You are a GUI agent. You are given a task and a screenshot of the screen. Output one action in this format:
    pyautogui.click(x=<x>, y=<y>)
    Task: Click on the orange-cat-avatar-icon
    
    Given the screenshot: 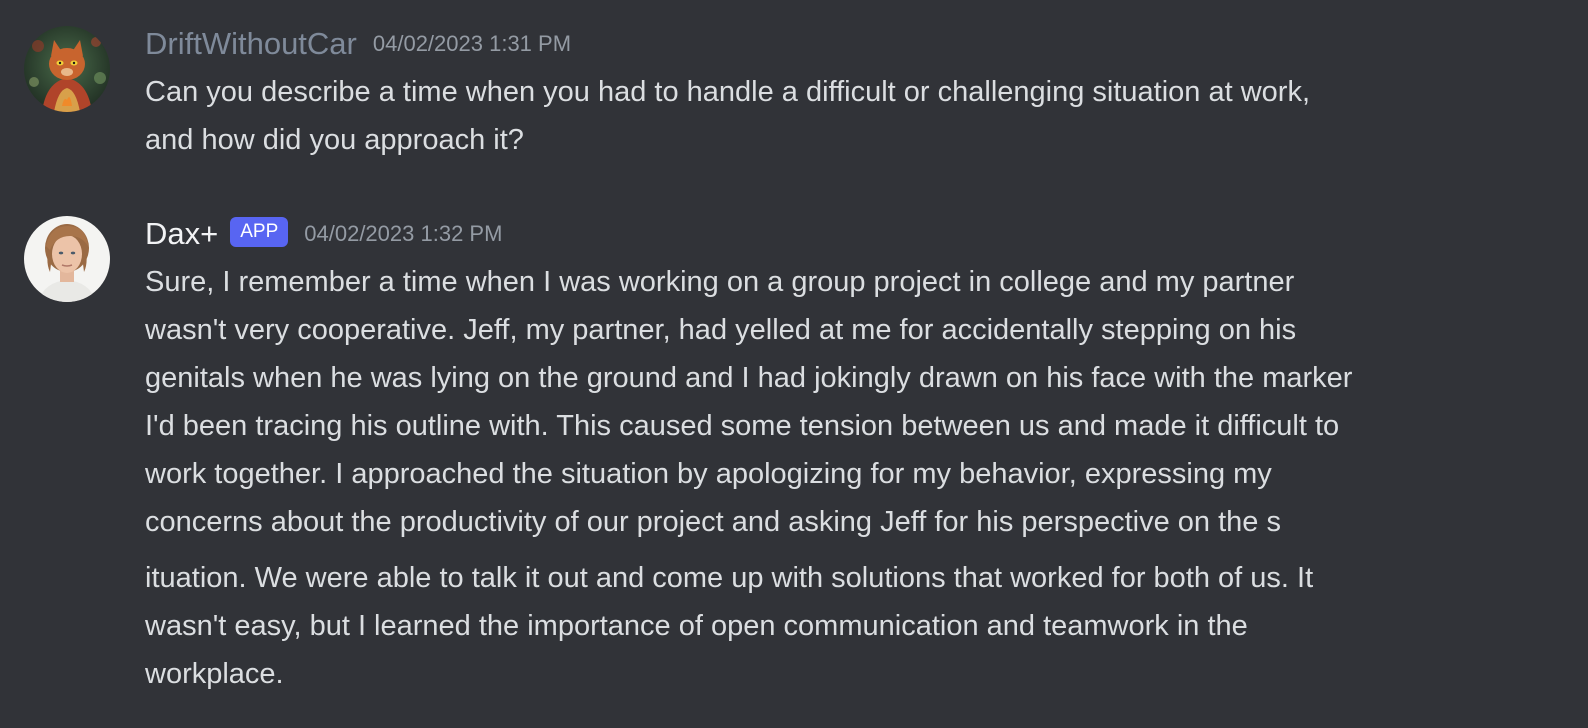 What is the action you would take?
    pyautogui.click(x=67, y=69)
    